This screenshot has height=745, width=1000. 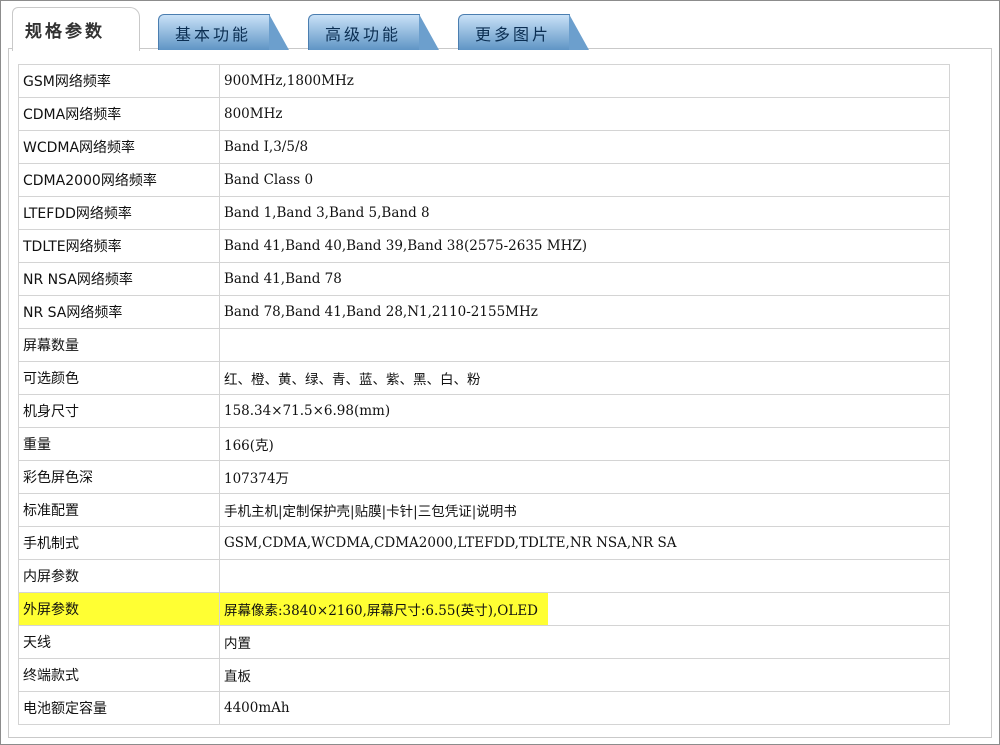 I want to click on table-row: 可选颜色 红、橙、黄、绿、青、蓝、紫、黑、白、粉, so click(x=484, y=378).